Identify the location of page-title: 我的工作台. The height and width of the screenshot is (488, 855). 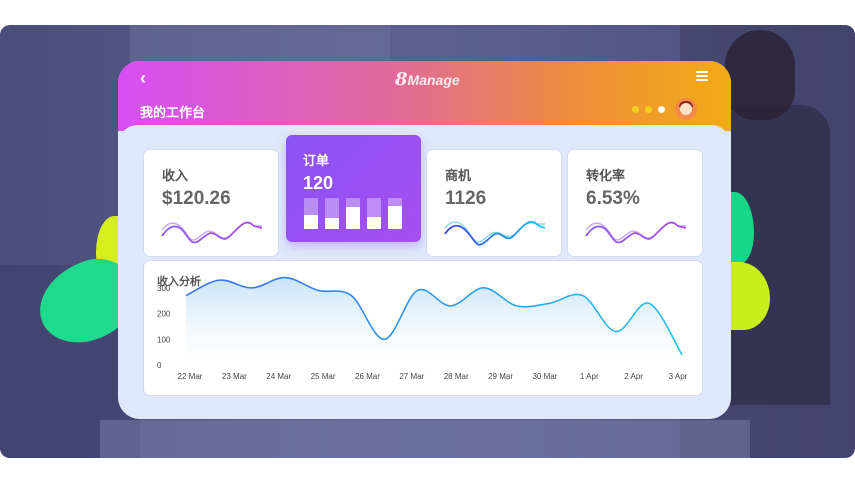
(173, 112).